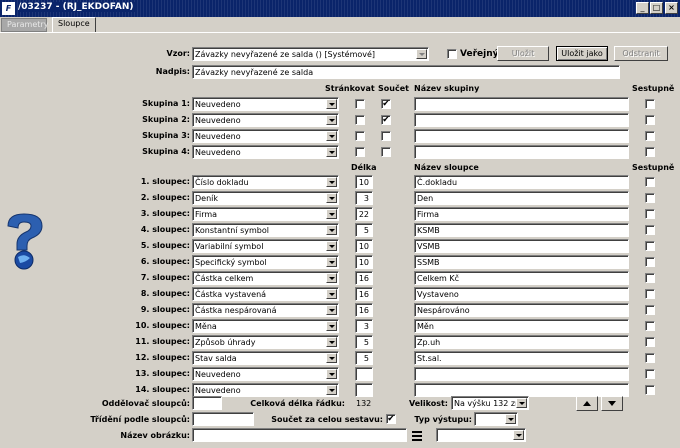  I want to click on nazev-obrazku-input, so click(299, 435).